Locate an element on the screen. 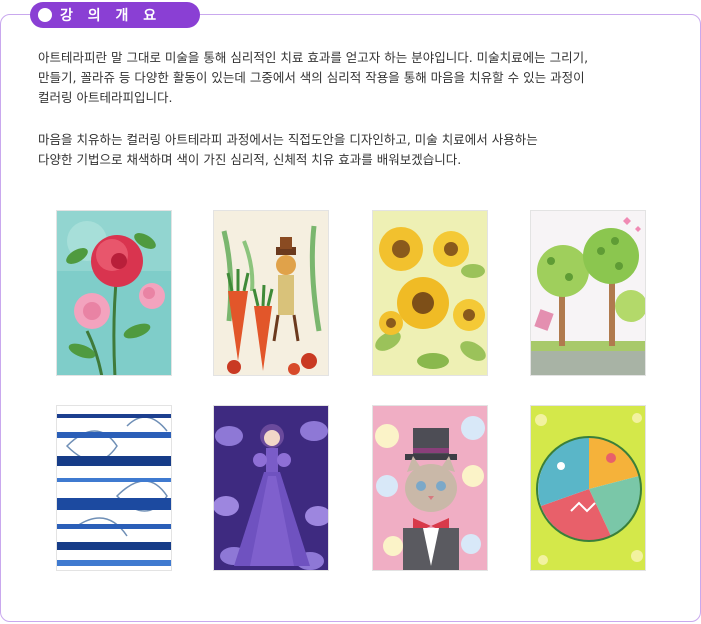  bullet-dot-icon is located at coordinates (45, 15).